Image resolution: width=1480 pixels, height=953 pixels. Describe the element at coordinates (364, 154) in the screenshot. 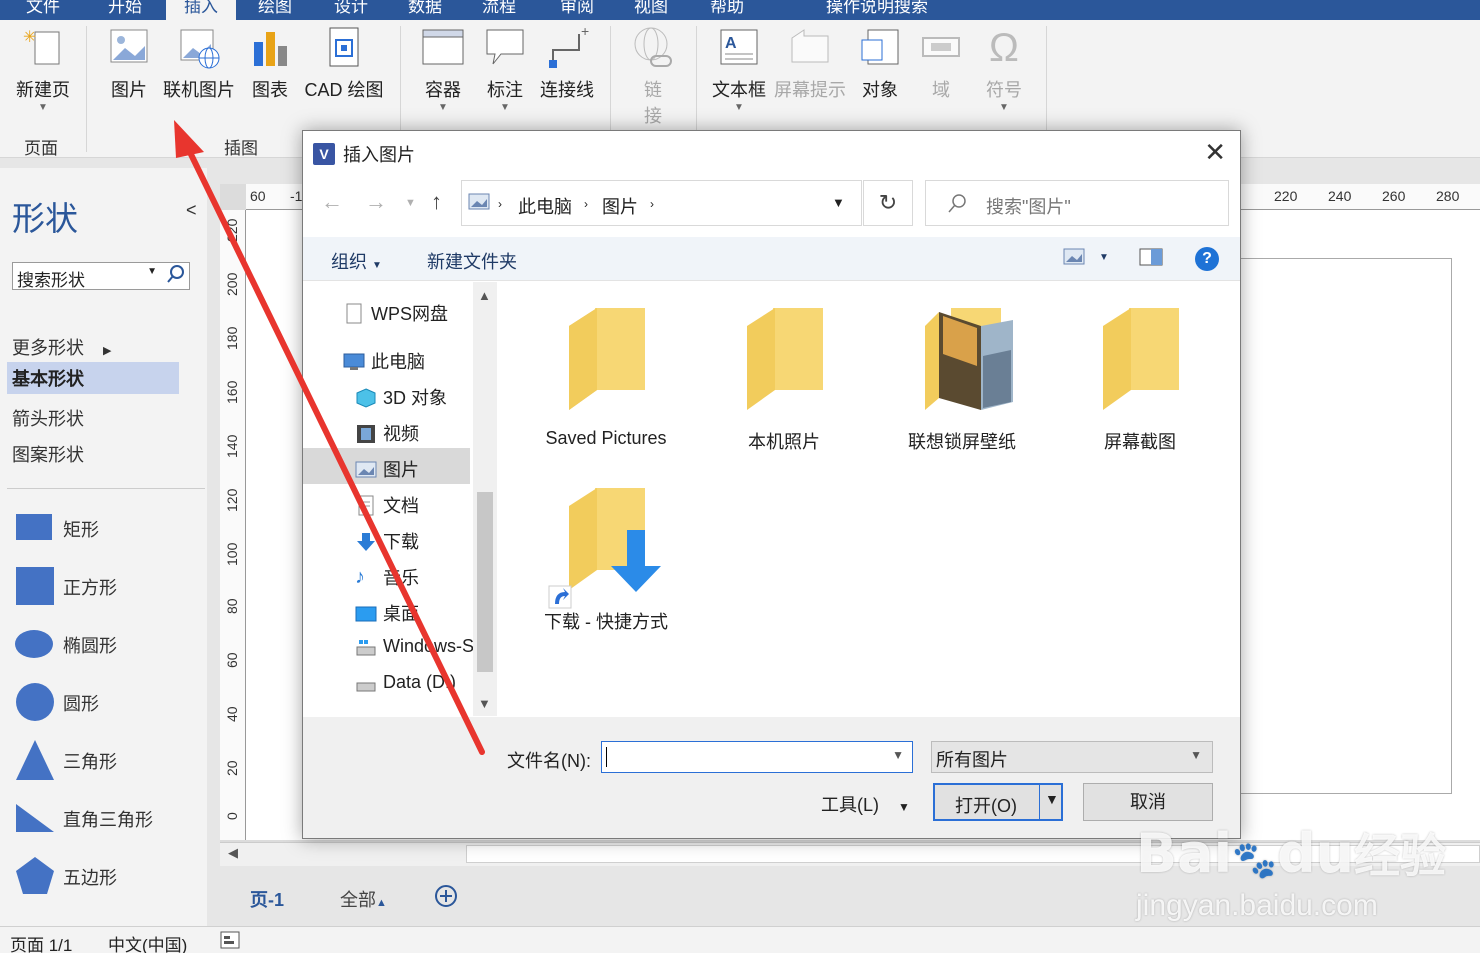

I see `dialog-title-bar: V 插入图片` at that location.